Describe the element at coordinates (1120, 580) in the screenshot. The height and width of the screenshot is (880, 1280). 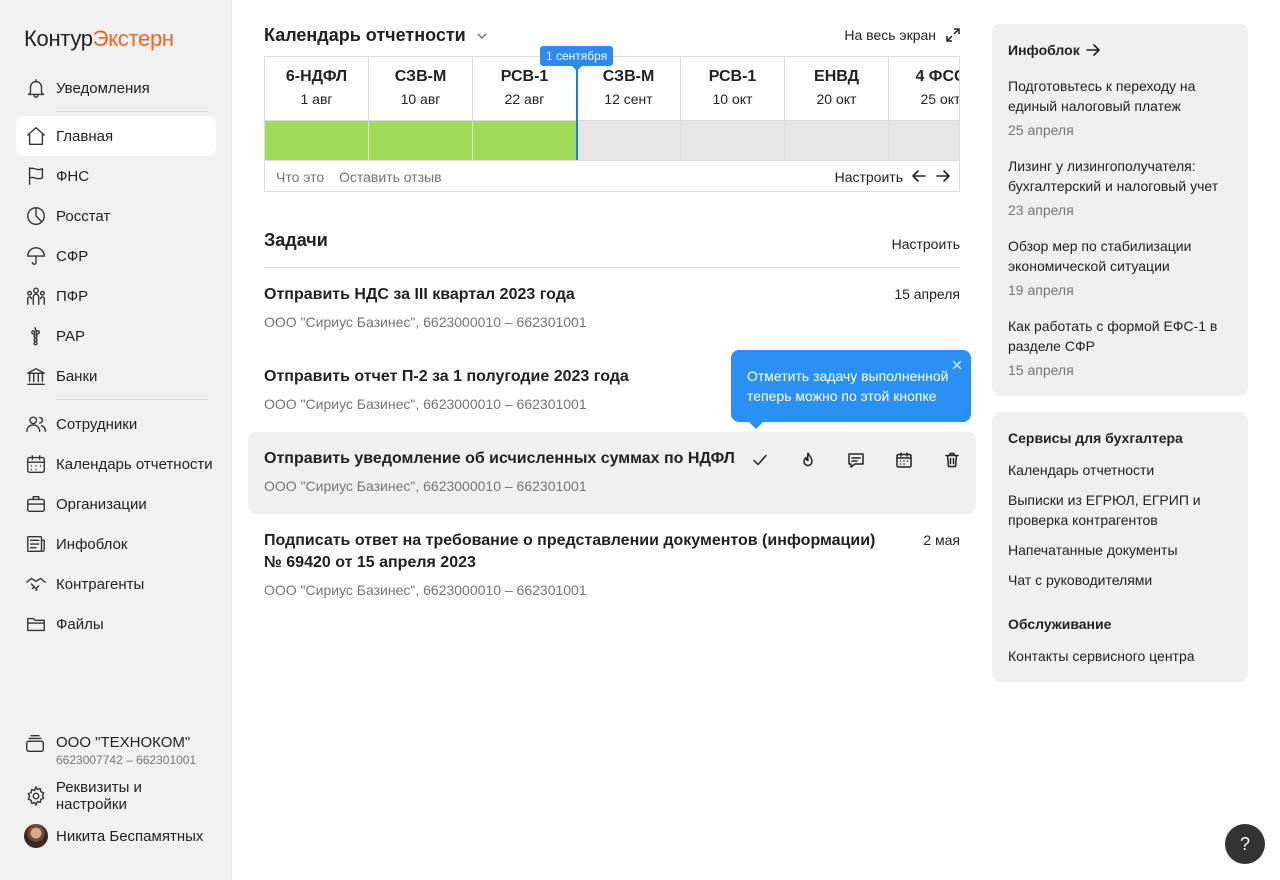
I see `service-link: Чат с руководителями` at that location.